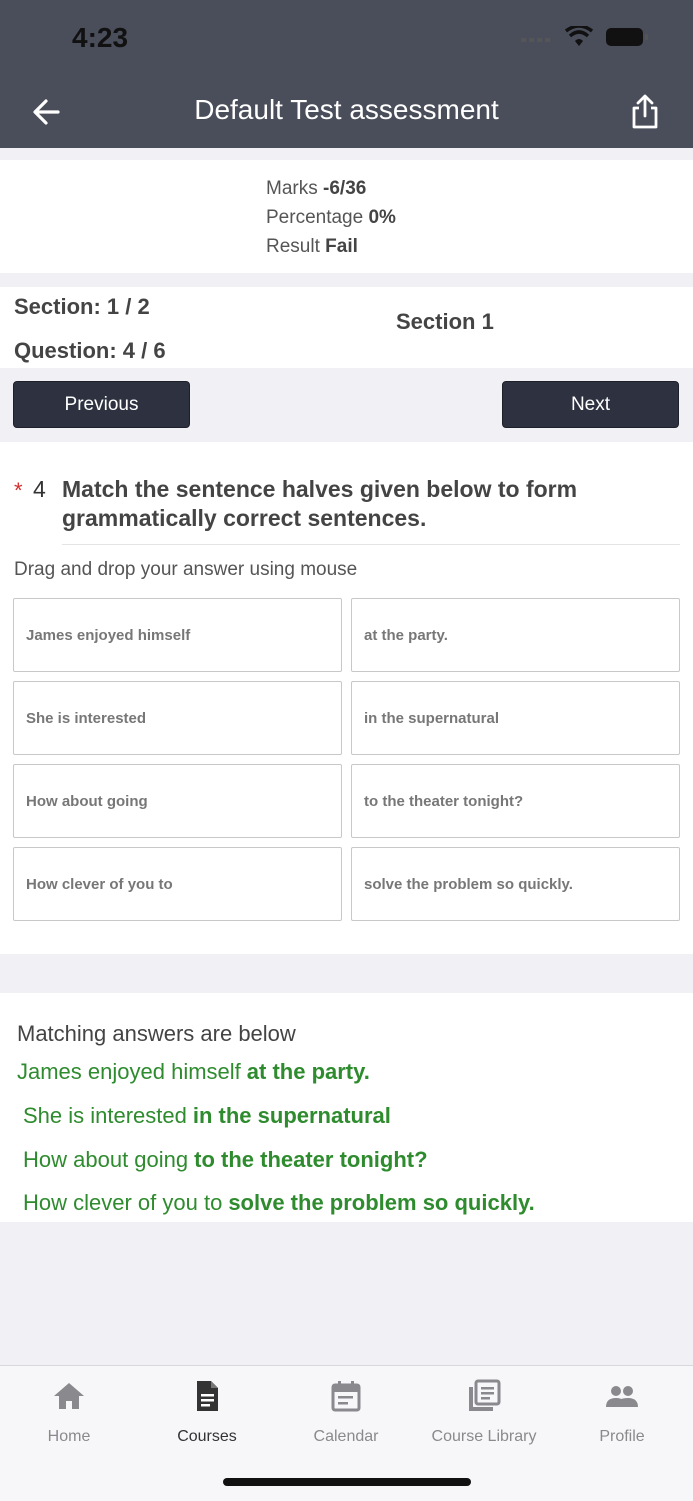 The height and width of the screenshot is (1501, 693). Describe the element at coordinates (515, 884) in the screenshot. I see `match-right-item: solve the problem so quickly.` at that location.